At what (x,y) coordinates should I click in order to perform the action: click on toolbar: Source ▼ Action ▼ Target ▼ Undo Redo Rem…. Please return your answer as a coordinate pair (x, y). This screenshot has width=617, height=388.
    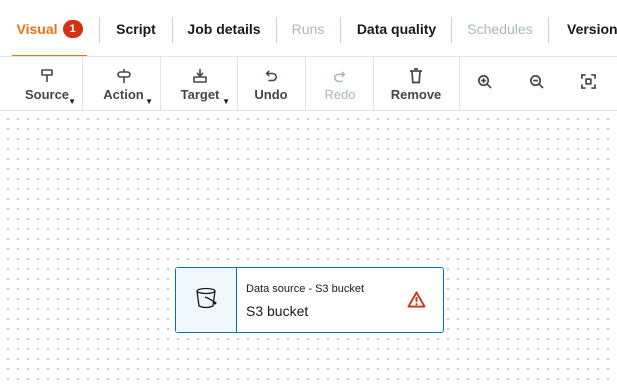
    Looking at the image, I should click on (308, 84).